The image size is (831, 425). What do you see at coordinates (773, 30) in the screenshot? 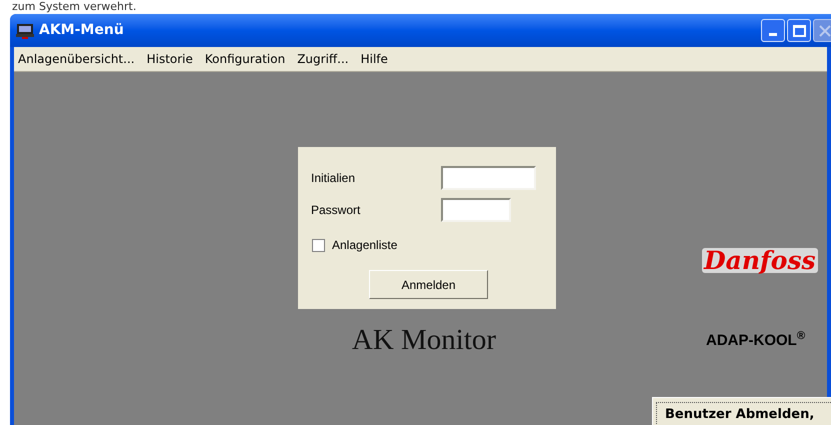
I see `minimize-button` at bounding box center [773, 30].